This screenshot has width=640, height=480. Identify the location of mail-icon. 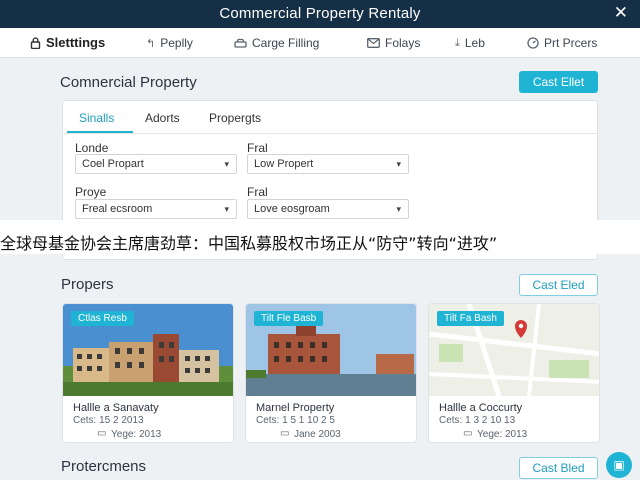
(373, 43).